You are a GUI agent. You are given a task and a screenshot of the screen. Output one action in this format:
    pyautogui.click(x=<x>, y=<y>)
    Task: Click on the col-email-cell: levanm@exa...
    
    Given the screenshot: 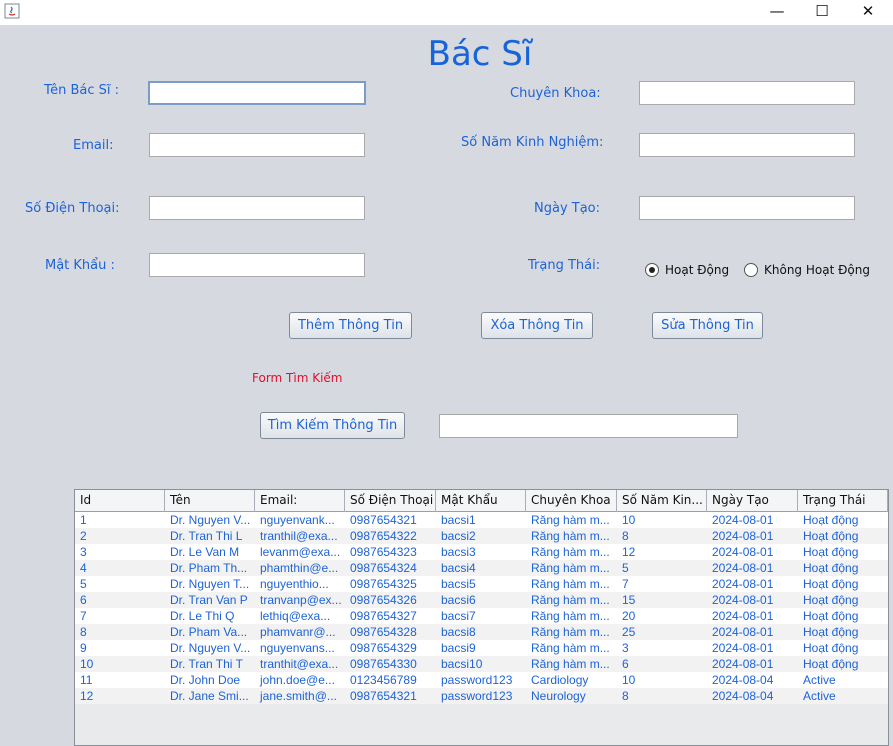 What is the action you would take?
    pyautogui.click(x=300, y=552)
    